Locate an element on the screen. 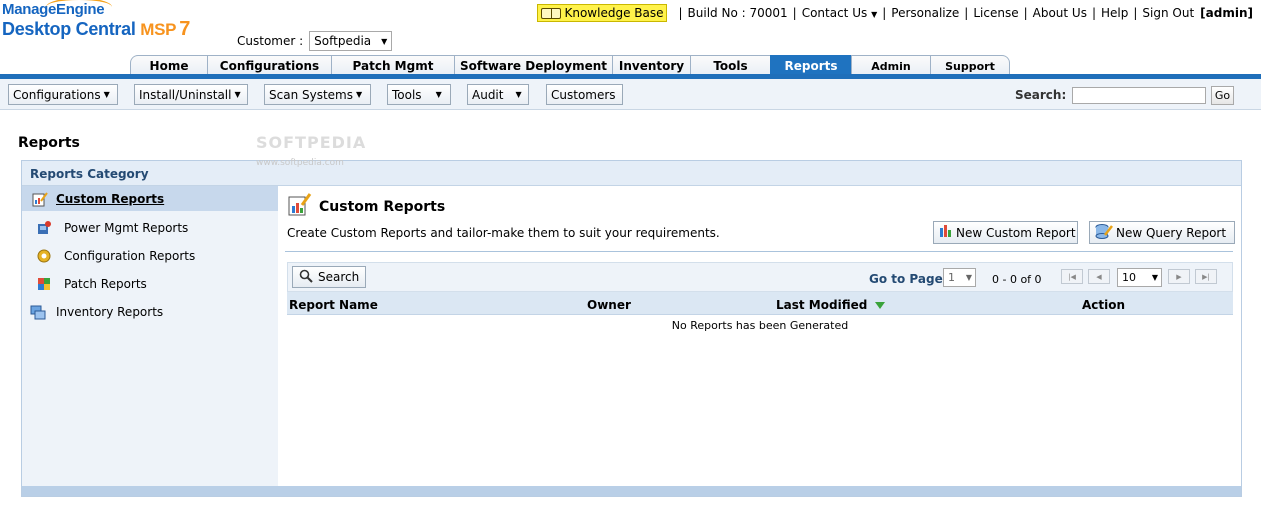 The image size is (1261, 525). scan-systems-menu-label: Scan Systems is located at coordinates (311, 94).